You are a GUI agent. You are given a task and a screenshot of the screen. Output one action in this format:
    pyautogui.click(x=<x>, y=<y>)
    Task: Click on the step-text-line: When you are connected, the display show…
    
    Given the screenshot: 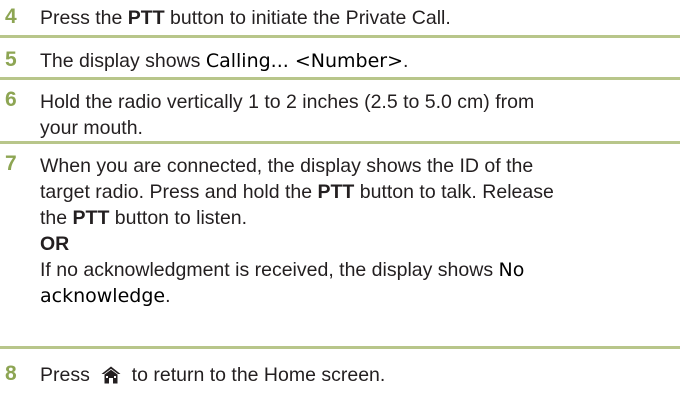 What is the action you would take?
    pyautogui.click(x=287, y=166)
    